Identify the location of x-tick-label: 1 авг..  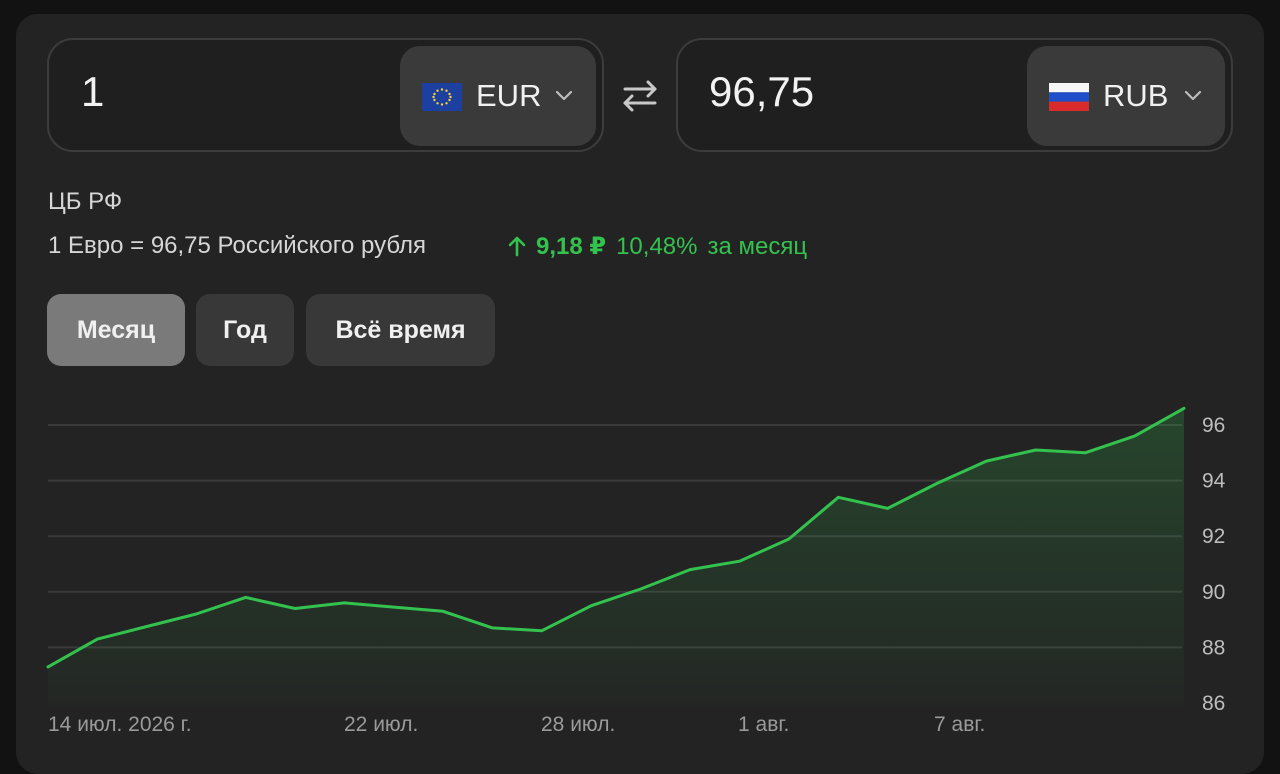
(763, 724).